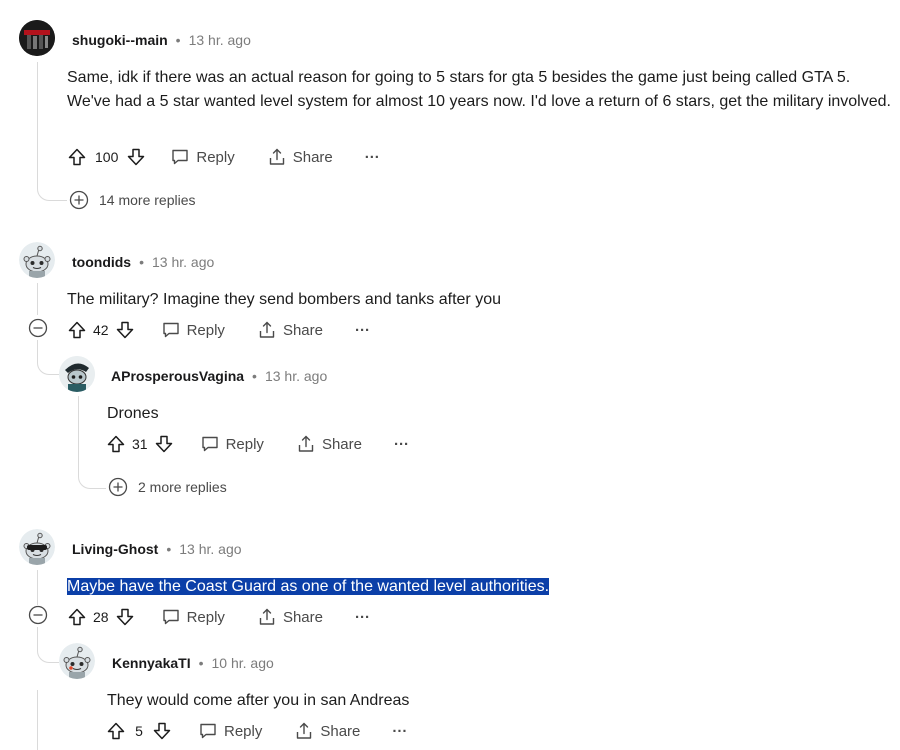 The width and height of the screenshot is (900, 750). Describe the element at coordinates (120, 40) in the screenshot. I see `username: shugoki--main` at that location.